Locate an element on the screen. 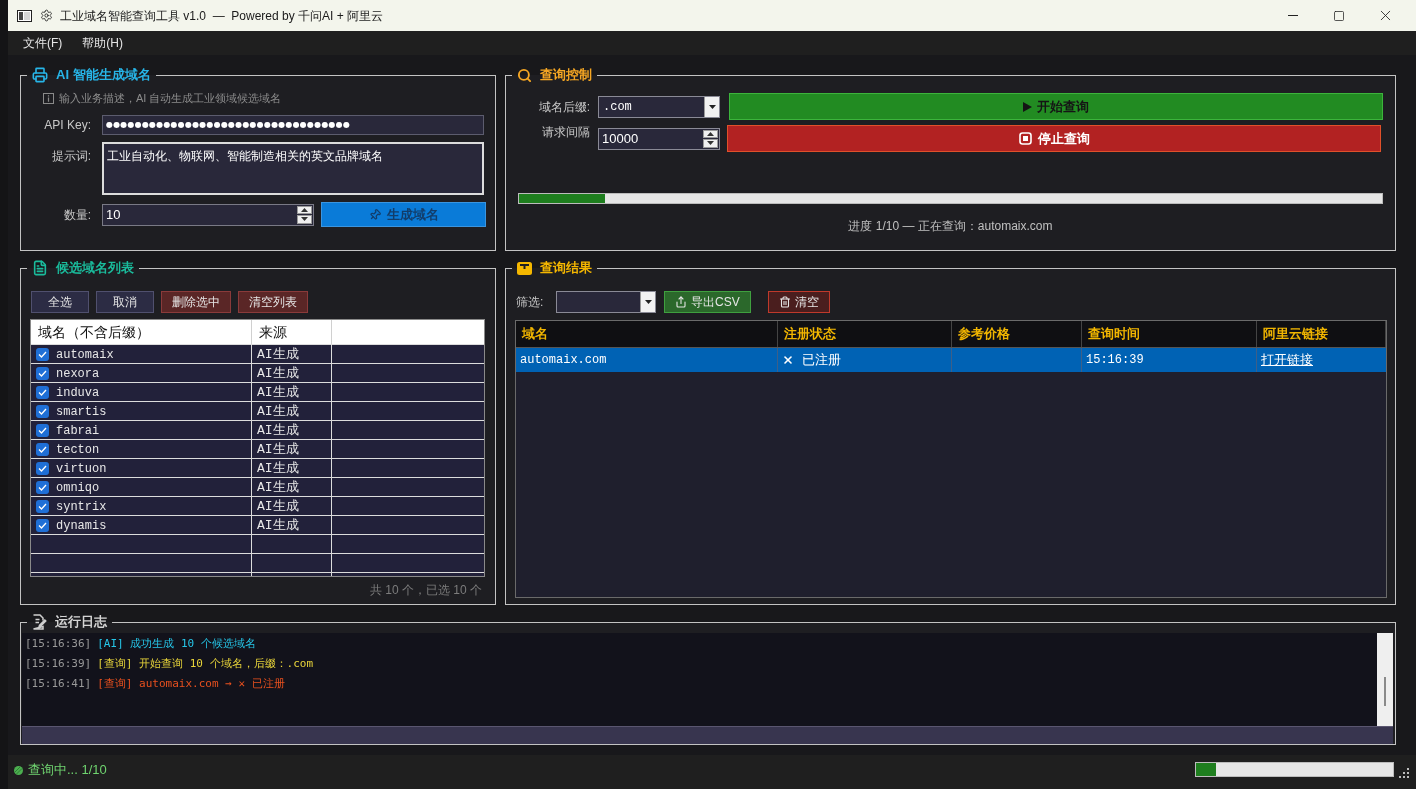 The image size is (1416, 789). table-row: automaix.com 已注册 15:16:39 打开链接 is located at coordinates (951, 360).